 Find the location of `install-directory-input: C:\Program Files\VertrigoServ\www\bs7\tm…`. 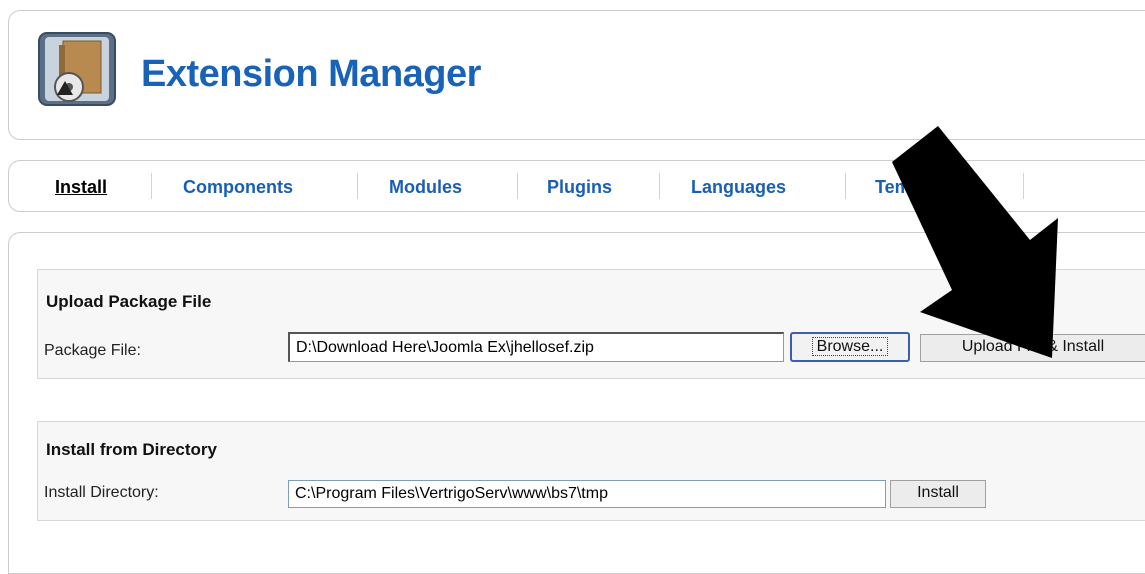

install-directory-input: C:\Program Files\VertrigoServ\www\bs7\tm… is located at coordinates (587, 494).